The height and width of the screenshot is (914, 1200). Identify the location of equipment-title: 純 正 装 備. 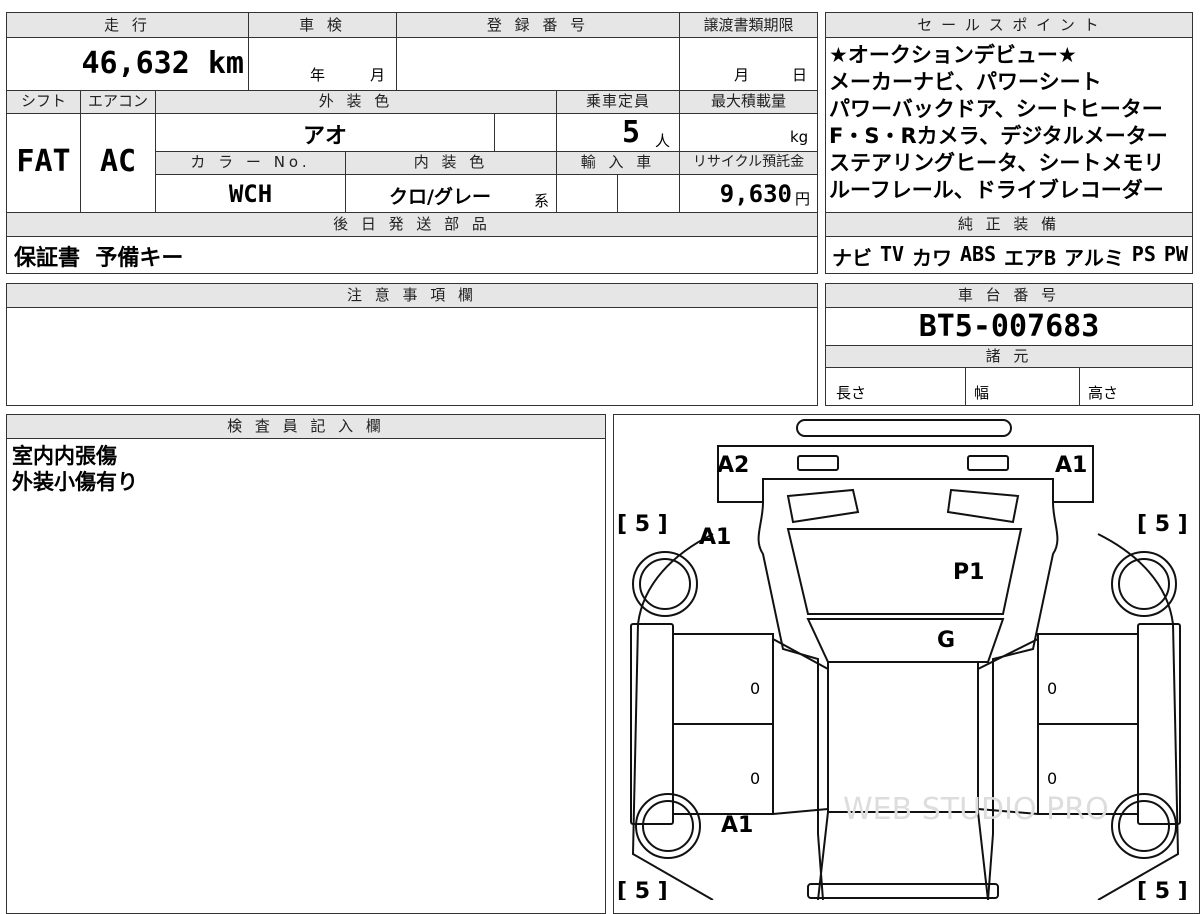
(1009, 224).